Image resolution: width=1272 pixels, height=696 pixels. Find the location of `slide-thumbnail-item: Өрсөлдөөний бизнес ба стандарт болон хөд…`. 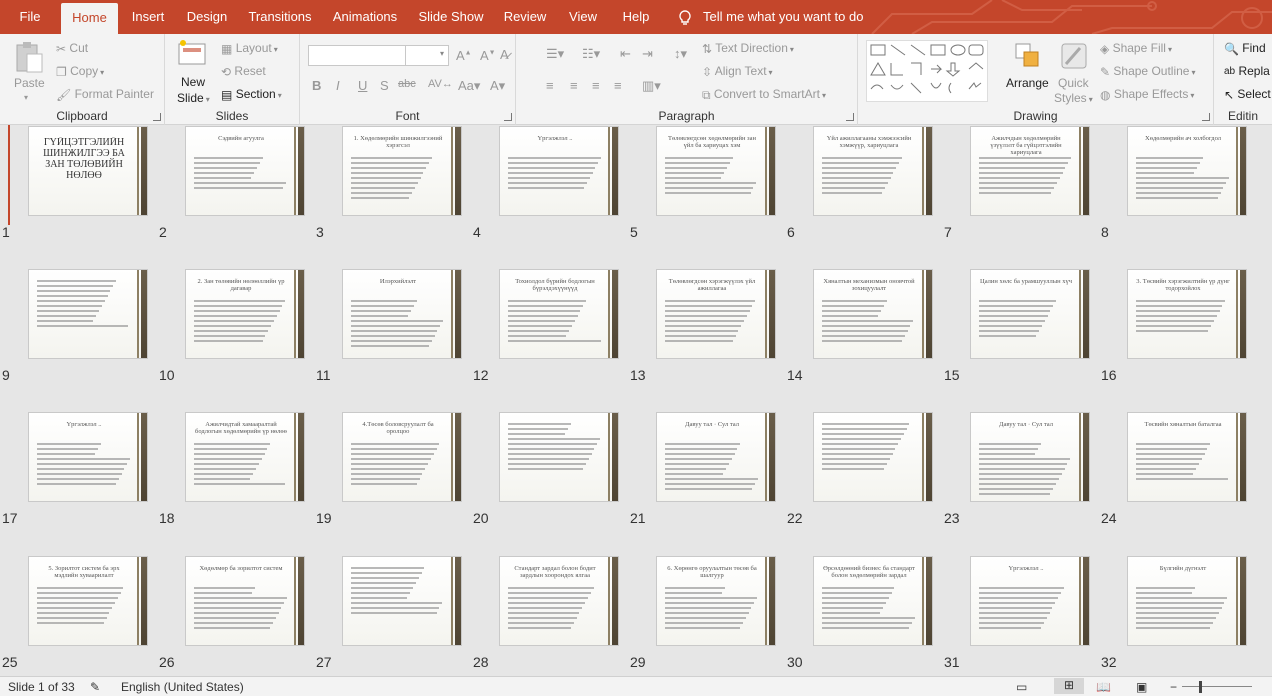

slide-thumbnail-item: Өрсөлдөөний бизнес ба стандарт болон хөд… is located at coordinates (859, 616).